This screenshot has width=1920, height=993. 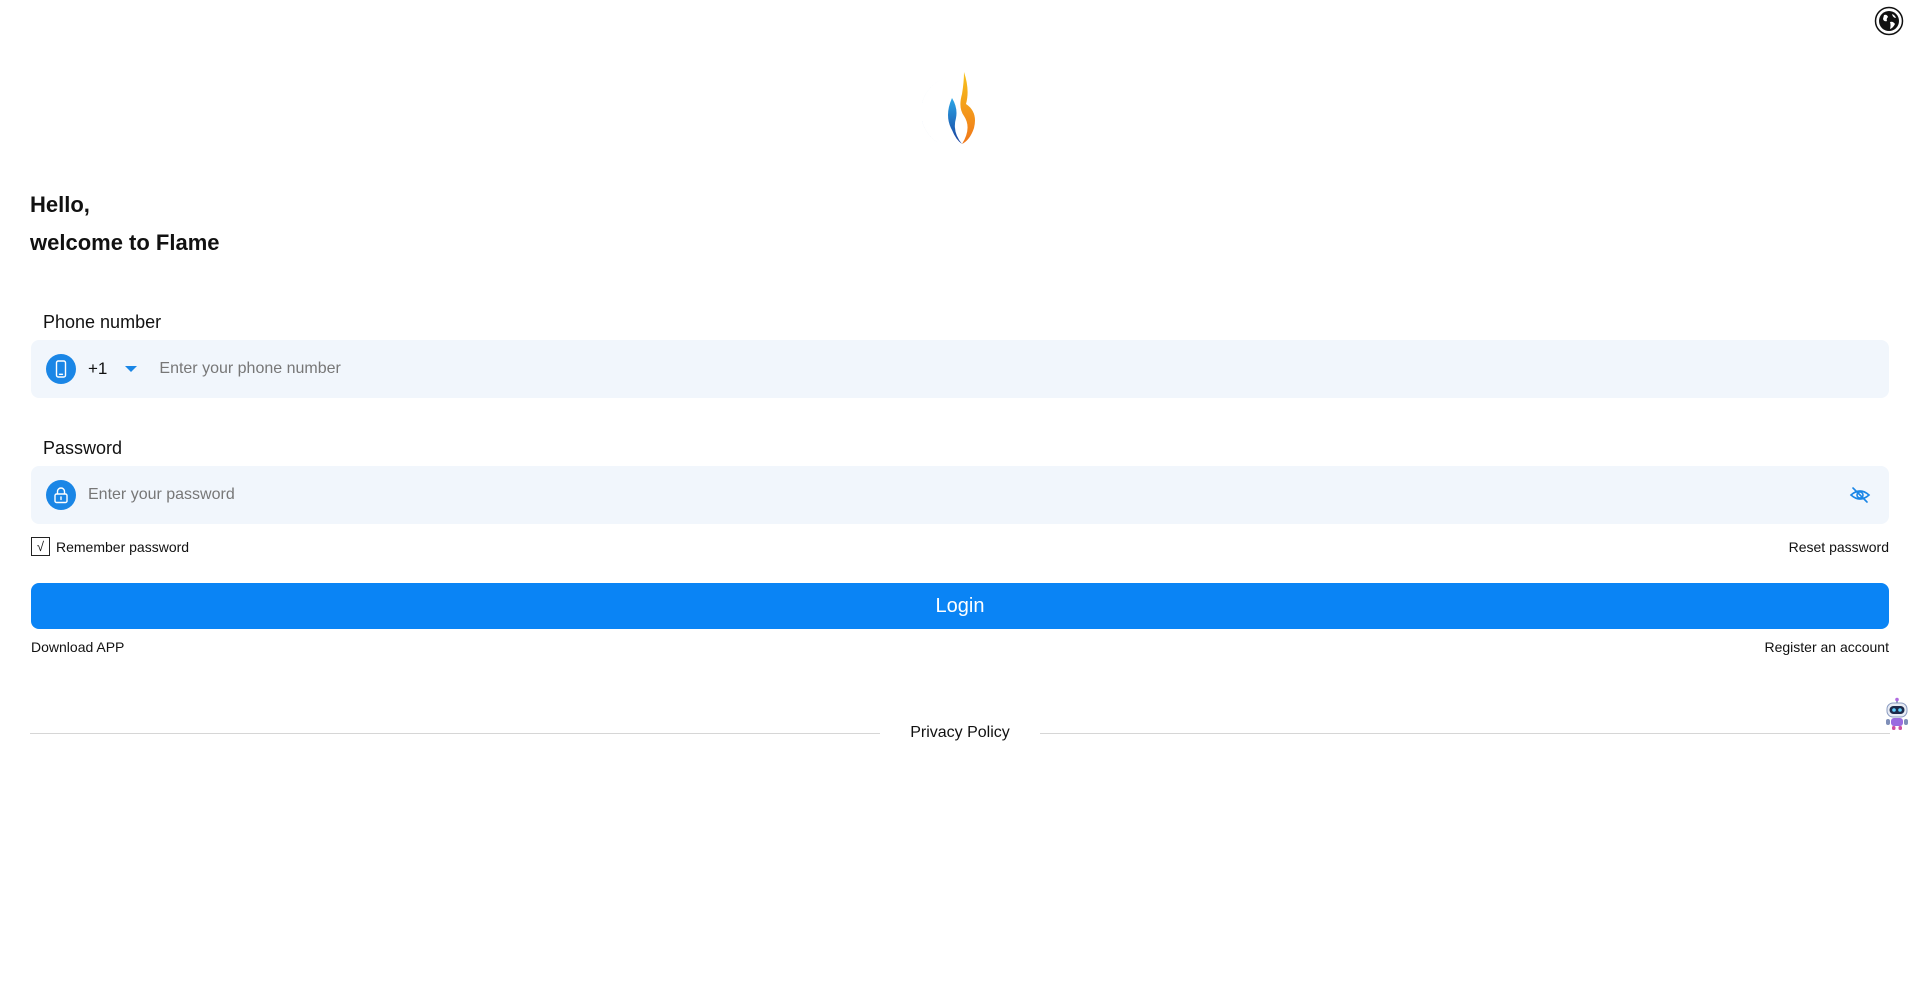 I want to click on flame-logo-icon, so click(x=963, y=110).